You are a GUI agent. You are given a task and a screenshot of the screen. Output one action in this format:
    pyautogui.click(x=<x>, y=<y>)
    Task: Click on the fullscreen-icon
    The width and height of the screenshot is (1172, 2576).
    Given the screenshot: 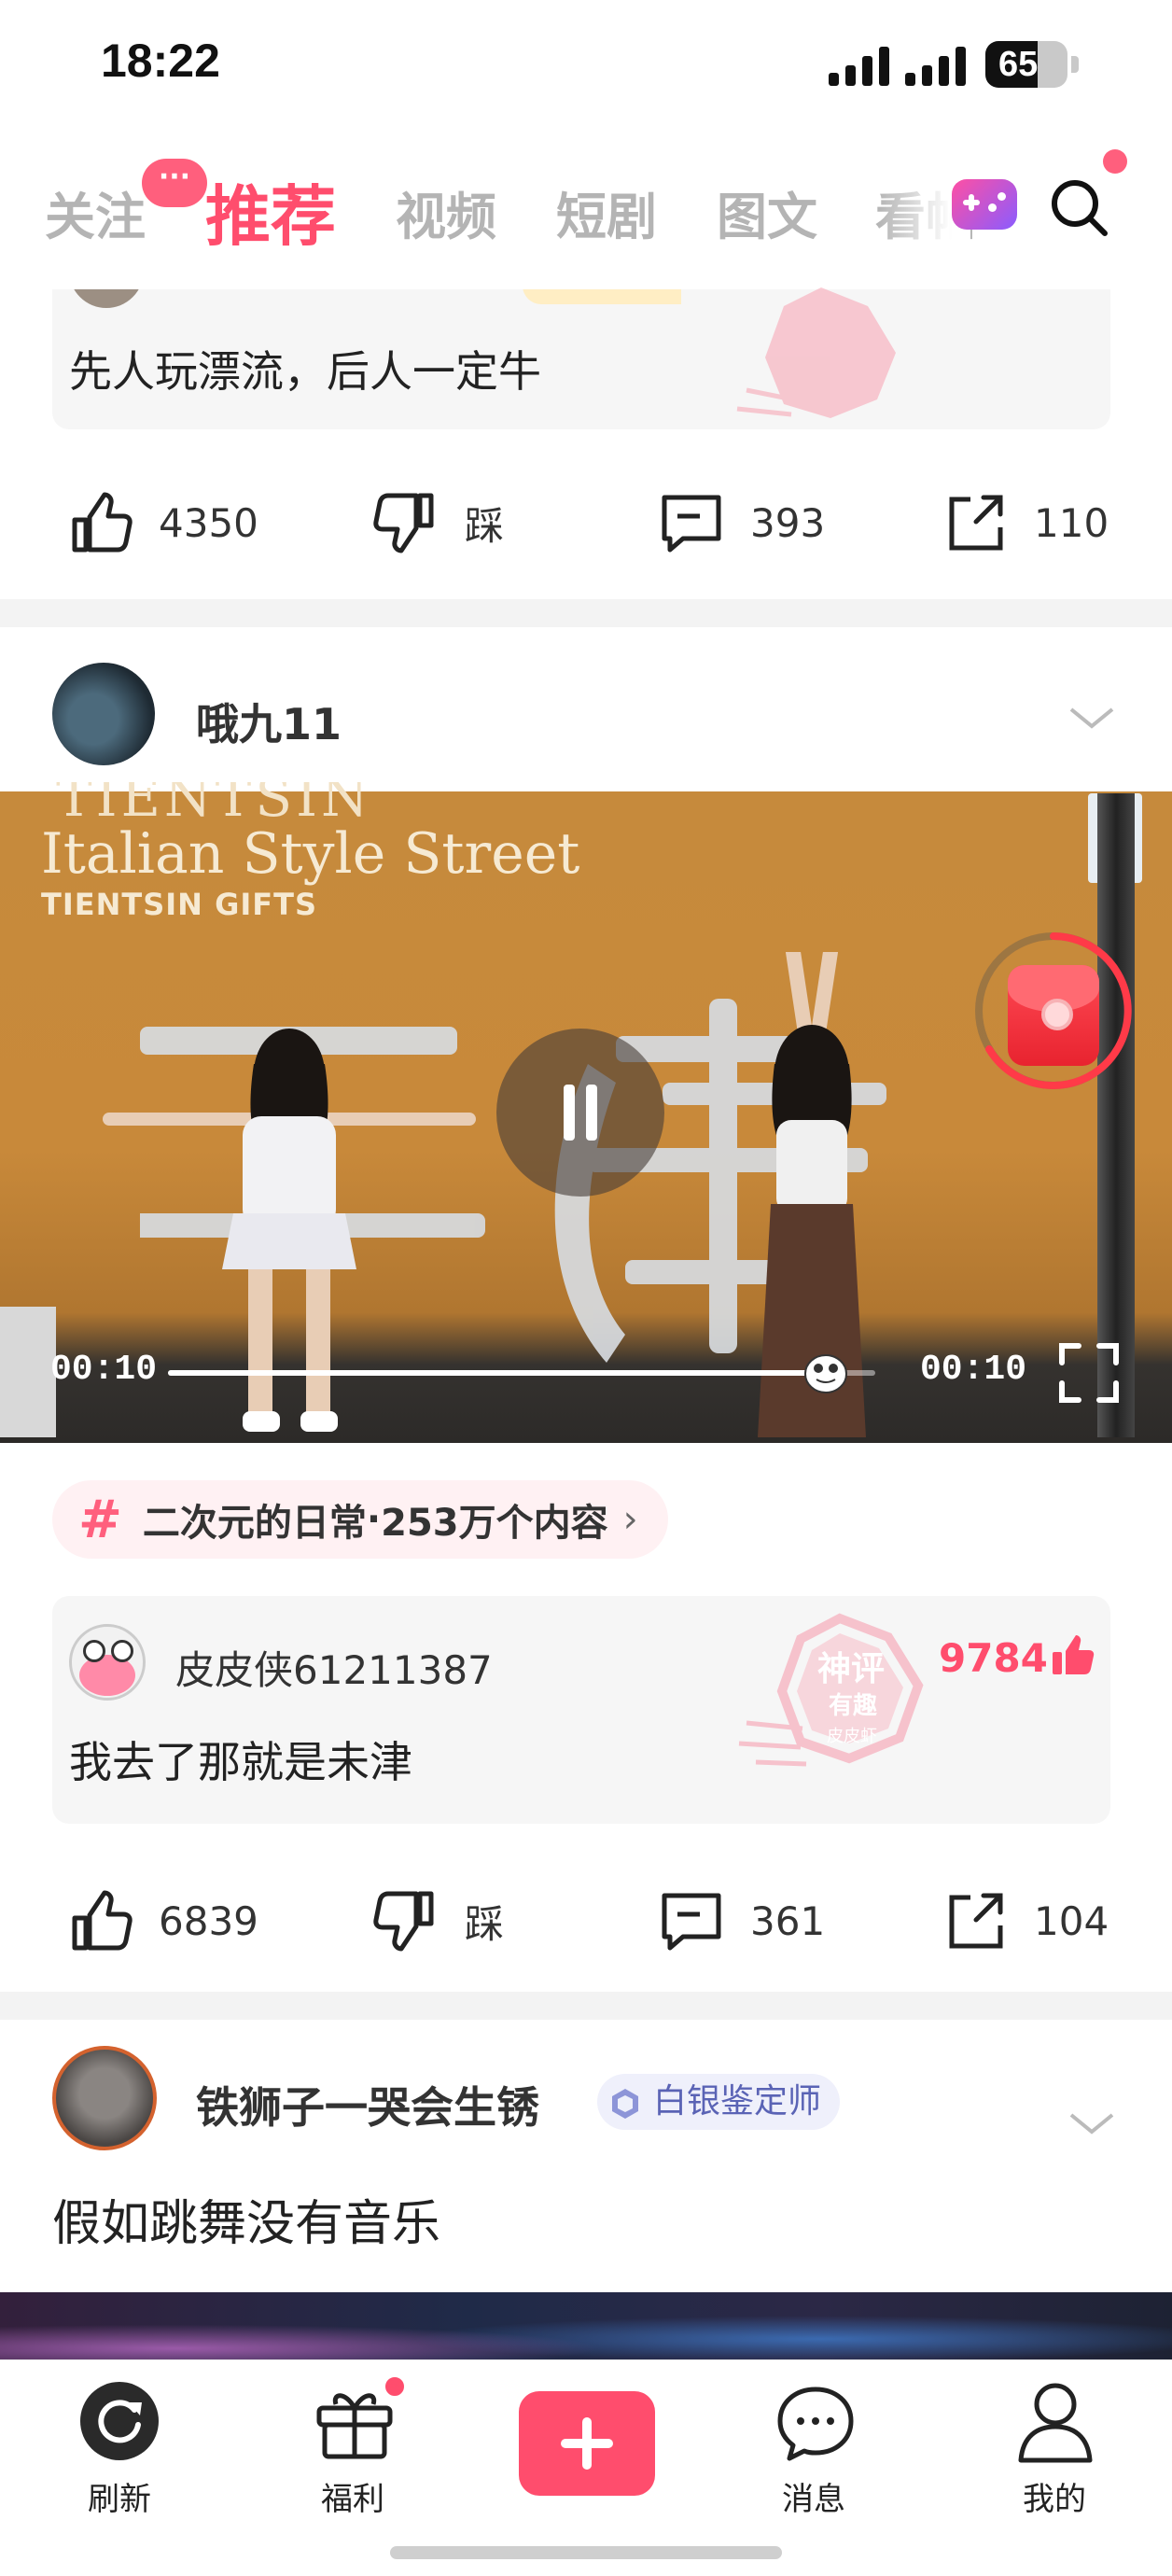 What is the action you would take?
    pyautogui.click(x=1089, y=1373)
    